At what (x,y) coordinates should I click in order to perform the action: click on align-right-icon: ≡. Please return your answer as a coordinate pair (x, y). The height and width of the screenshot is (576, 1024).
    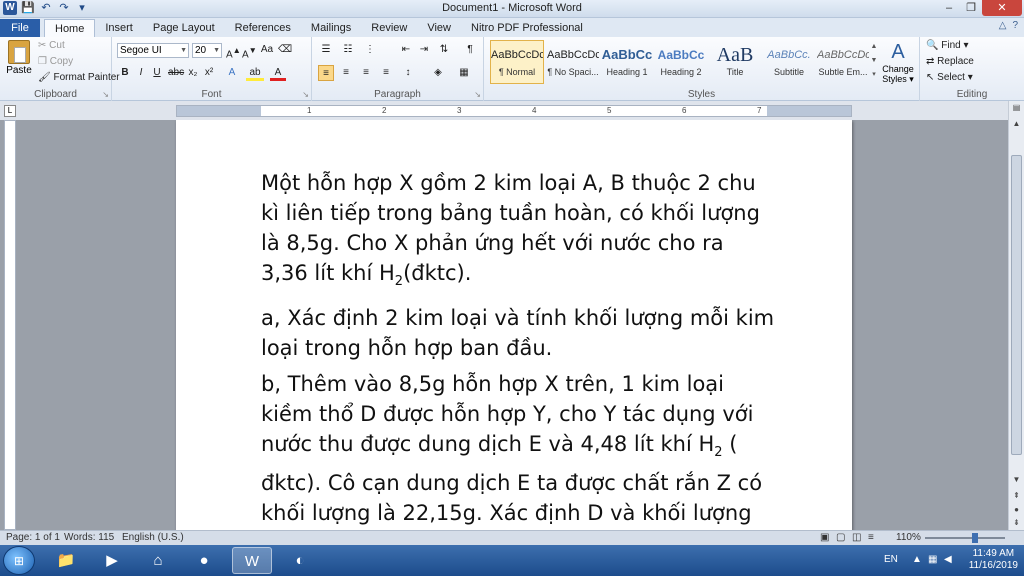
    Looking at the image, I should click on (366, 73).